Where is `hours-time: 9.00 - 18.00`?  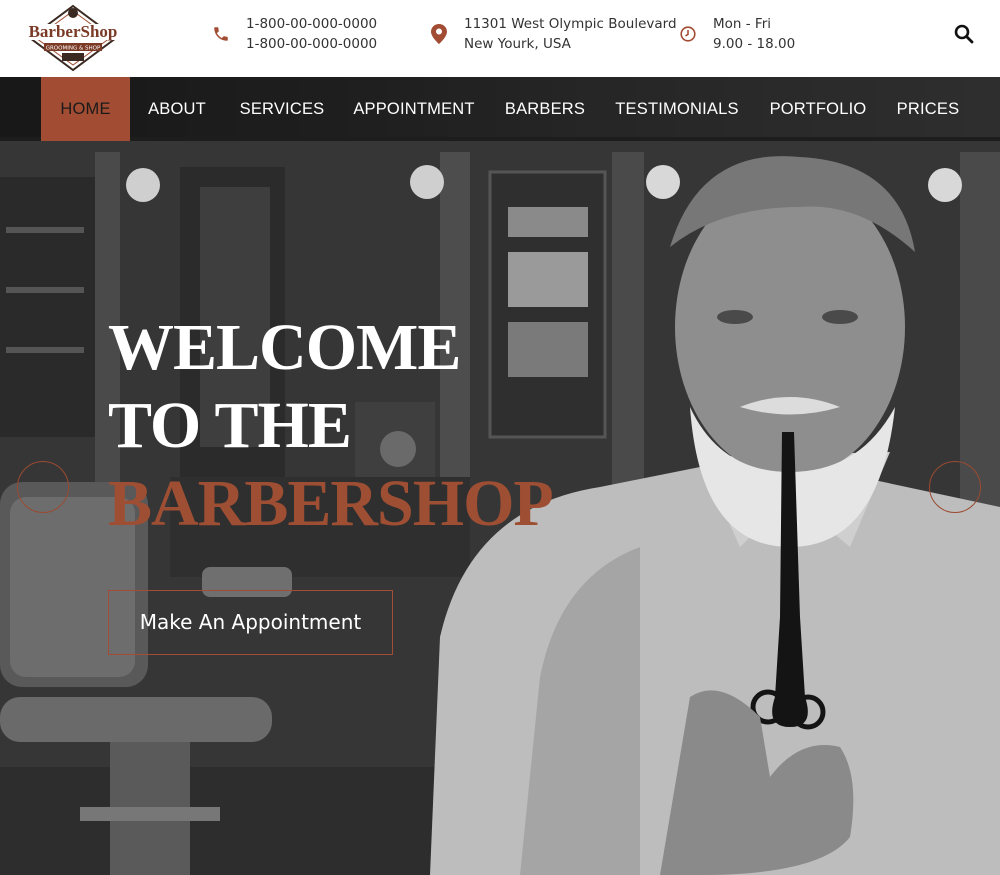
hours-time: 9.00 - 18.00 is located at coordinates (754, 44).